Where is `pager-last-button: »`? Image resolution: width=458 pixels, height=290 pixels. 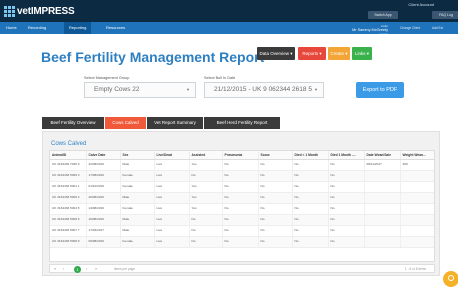 pager-last-button: » is located at coordinates (96, 269).